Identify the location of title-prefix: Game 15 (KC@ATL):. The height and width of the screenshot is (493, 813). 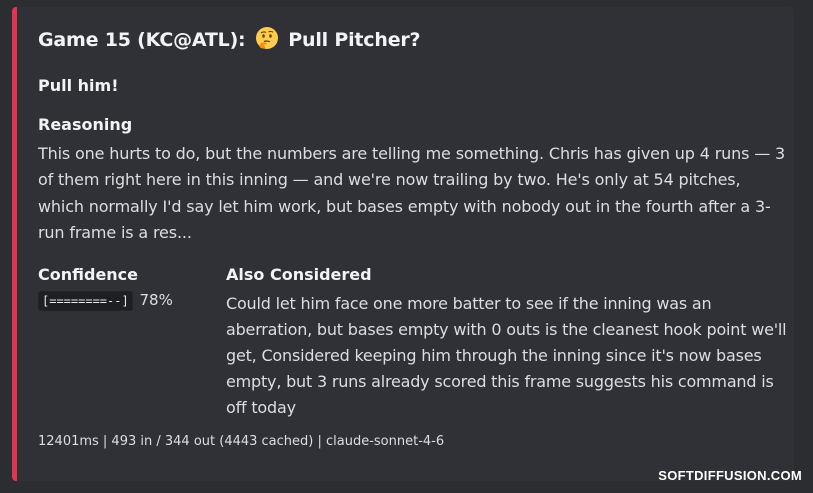
(142, 40).